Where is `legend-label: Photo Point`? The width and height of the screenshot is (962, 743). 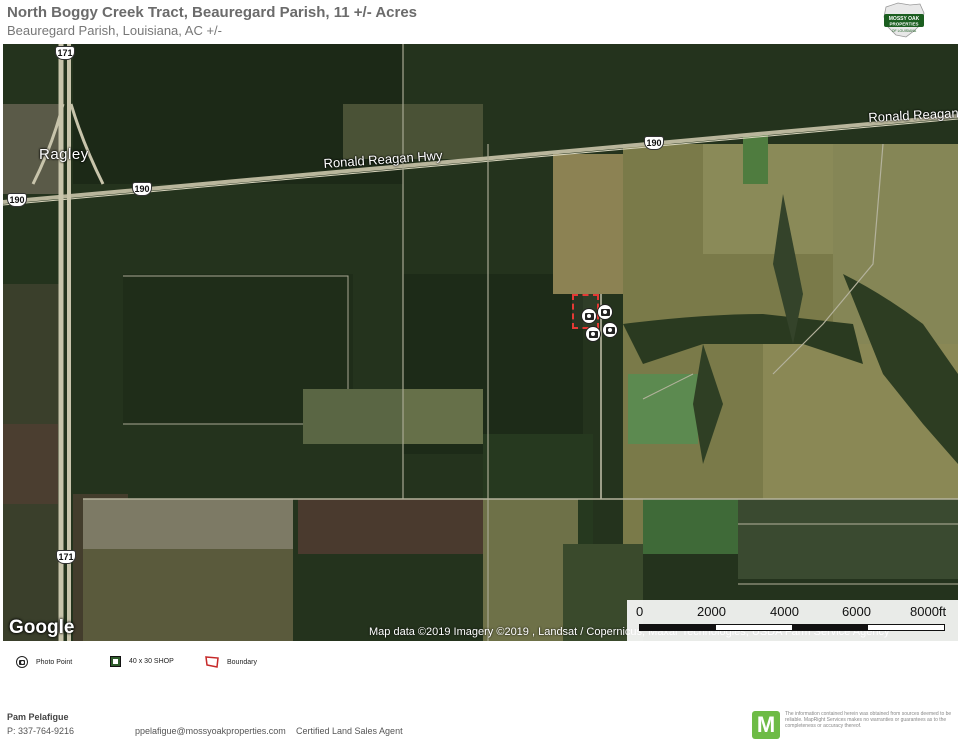 legend-label: Photo Point is located at coordinates (54, 662).